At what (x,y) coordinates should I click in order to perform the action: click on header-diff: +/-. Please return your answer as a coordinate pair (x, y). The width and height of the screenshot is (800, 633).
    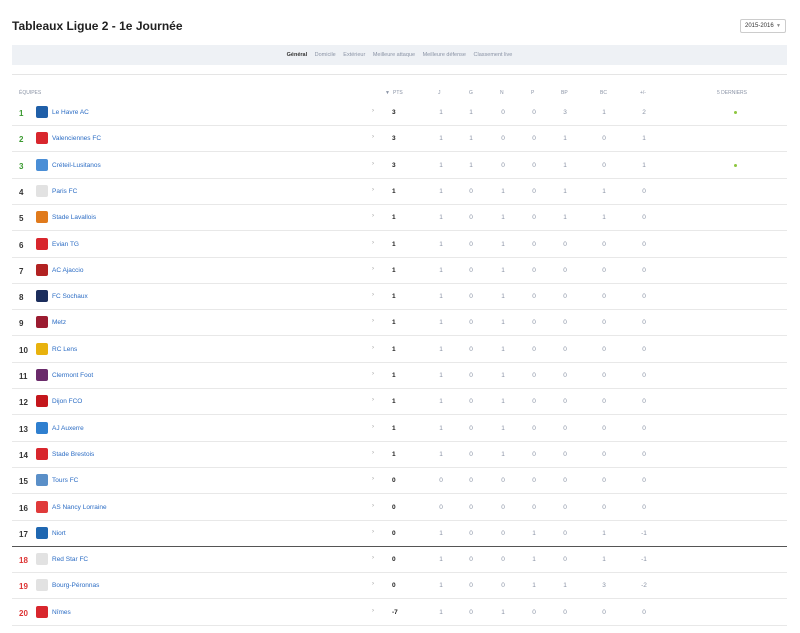
    Looking at the image, I should click on (643, 93).